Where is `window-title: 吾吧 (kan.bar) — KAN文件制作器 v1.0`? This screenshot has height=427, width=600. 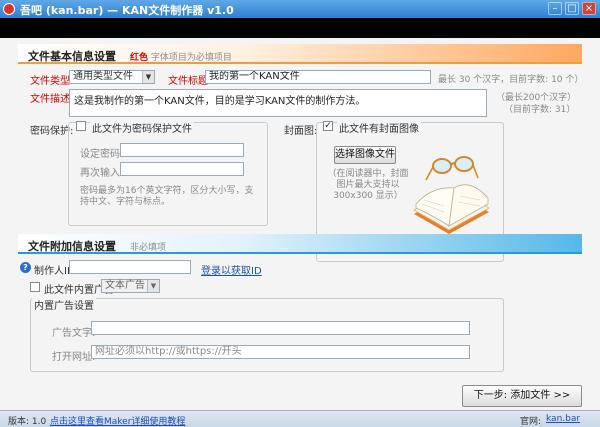
window-title: 吾吧 (kan.bar) — KAN文件制作器 v1.0 is located at coordinates (127, 10).